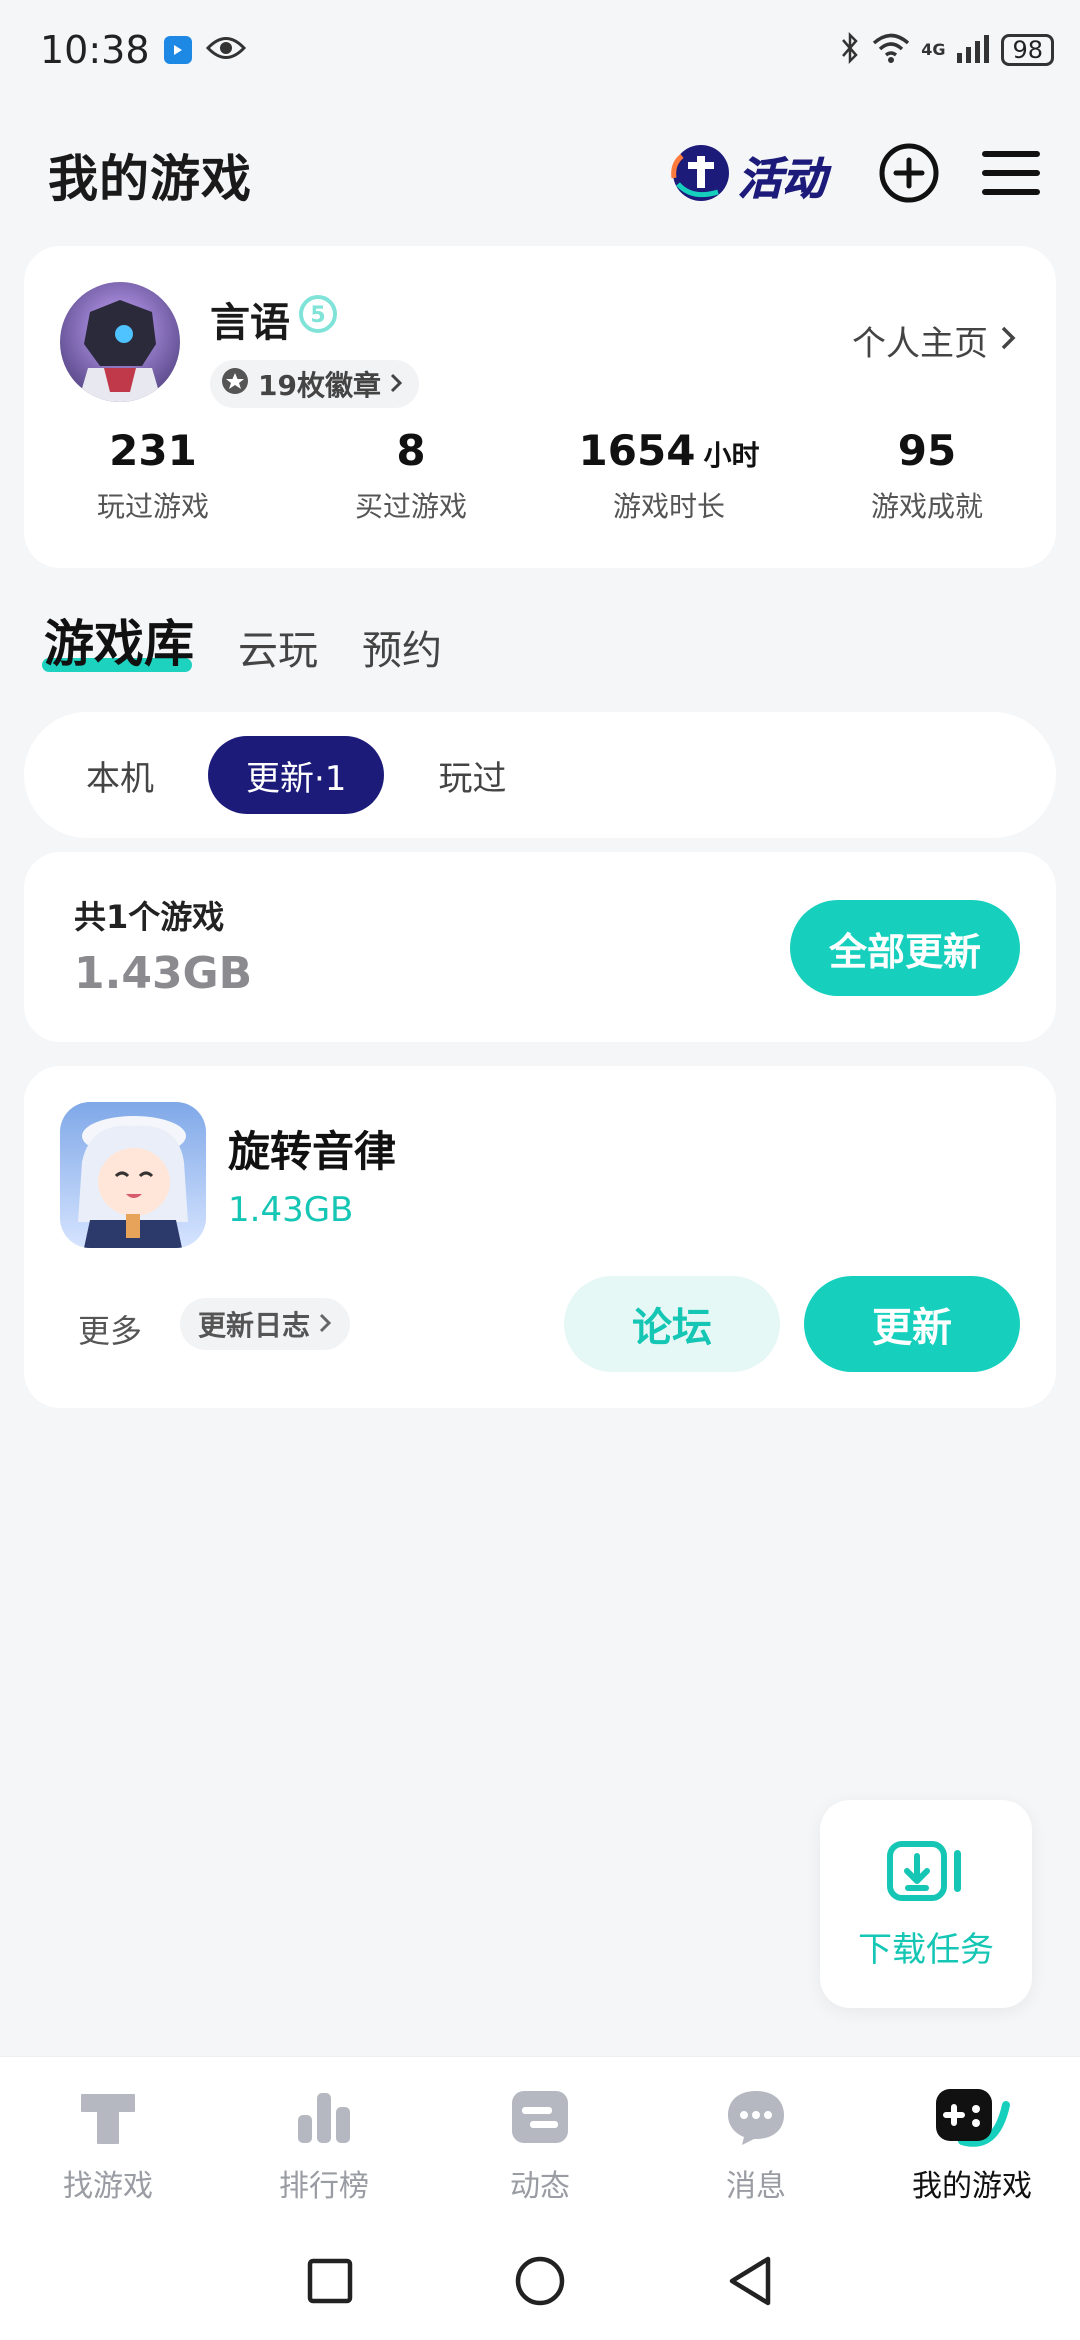  What do you see at coordinates (296, 775) in the screenshot?
I see `filter-updates: 更新·1` at bounding box center [296, 775].